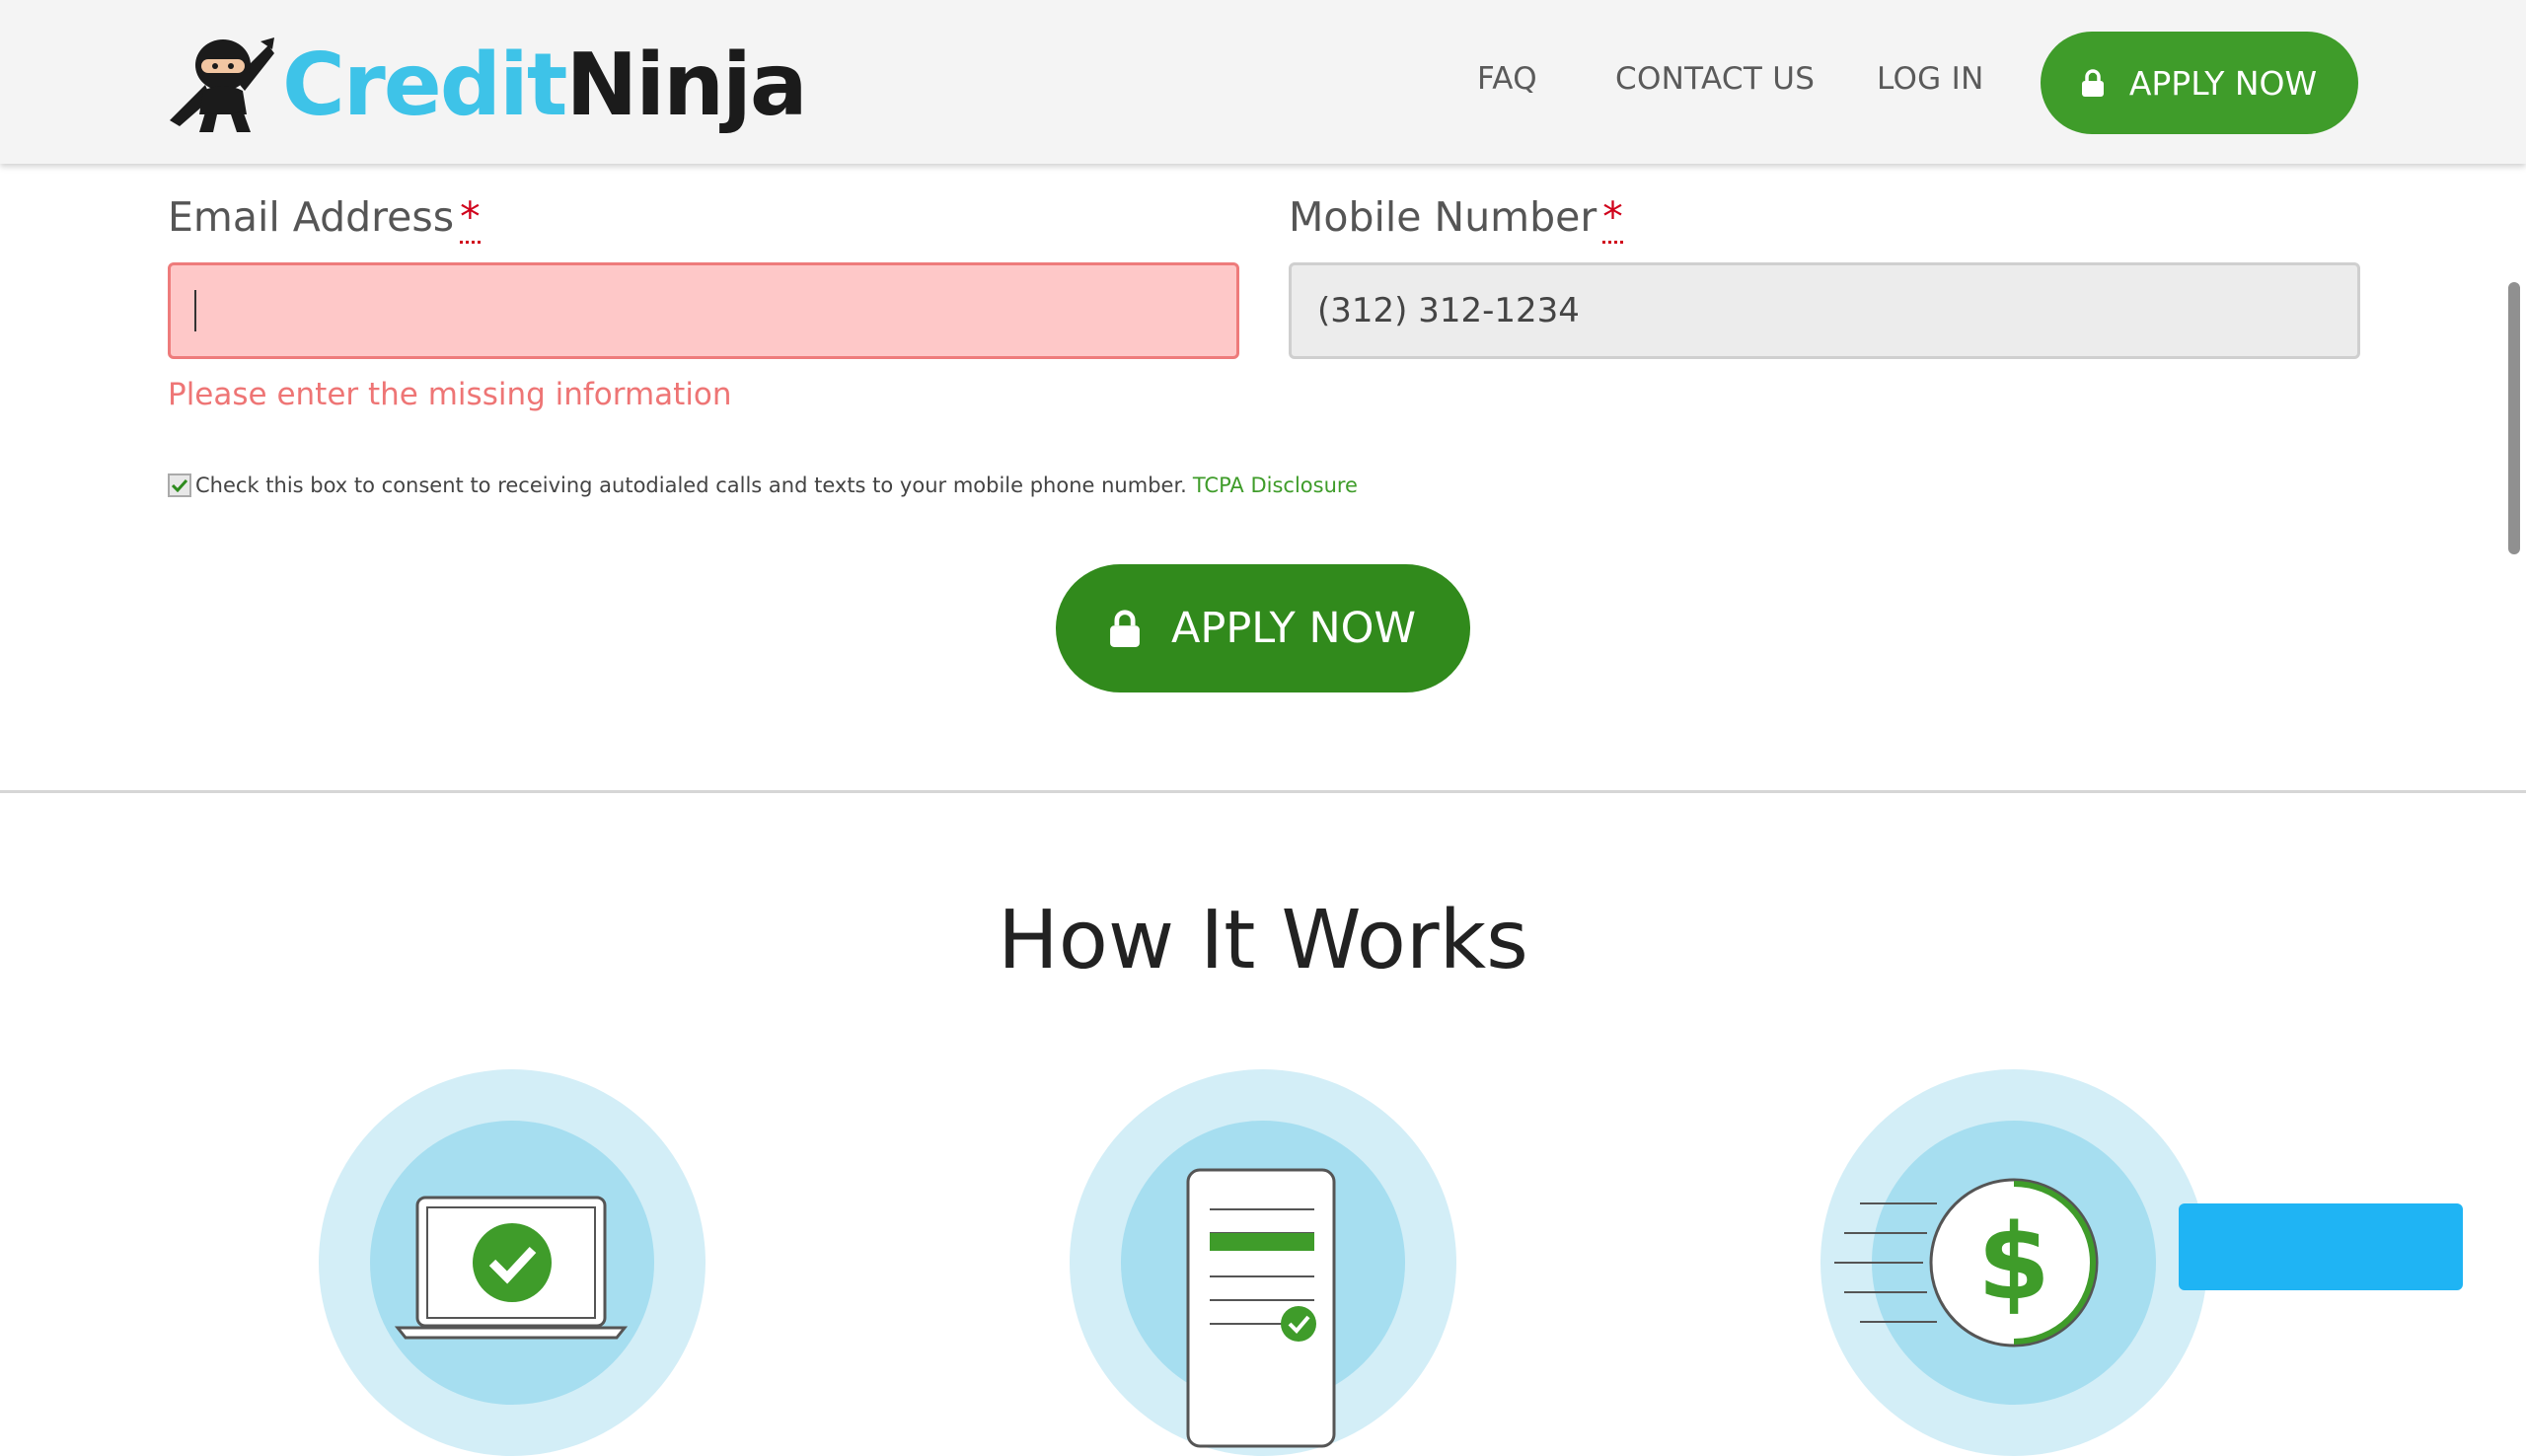 The image size is (2526, 1456). Describe the element at coordinates (1930, 79) in the screenshot. I see `nav-log-in: LOG IN` at that location.